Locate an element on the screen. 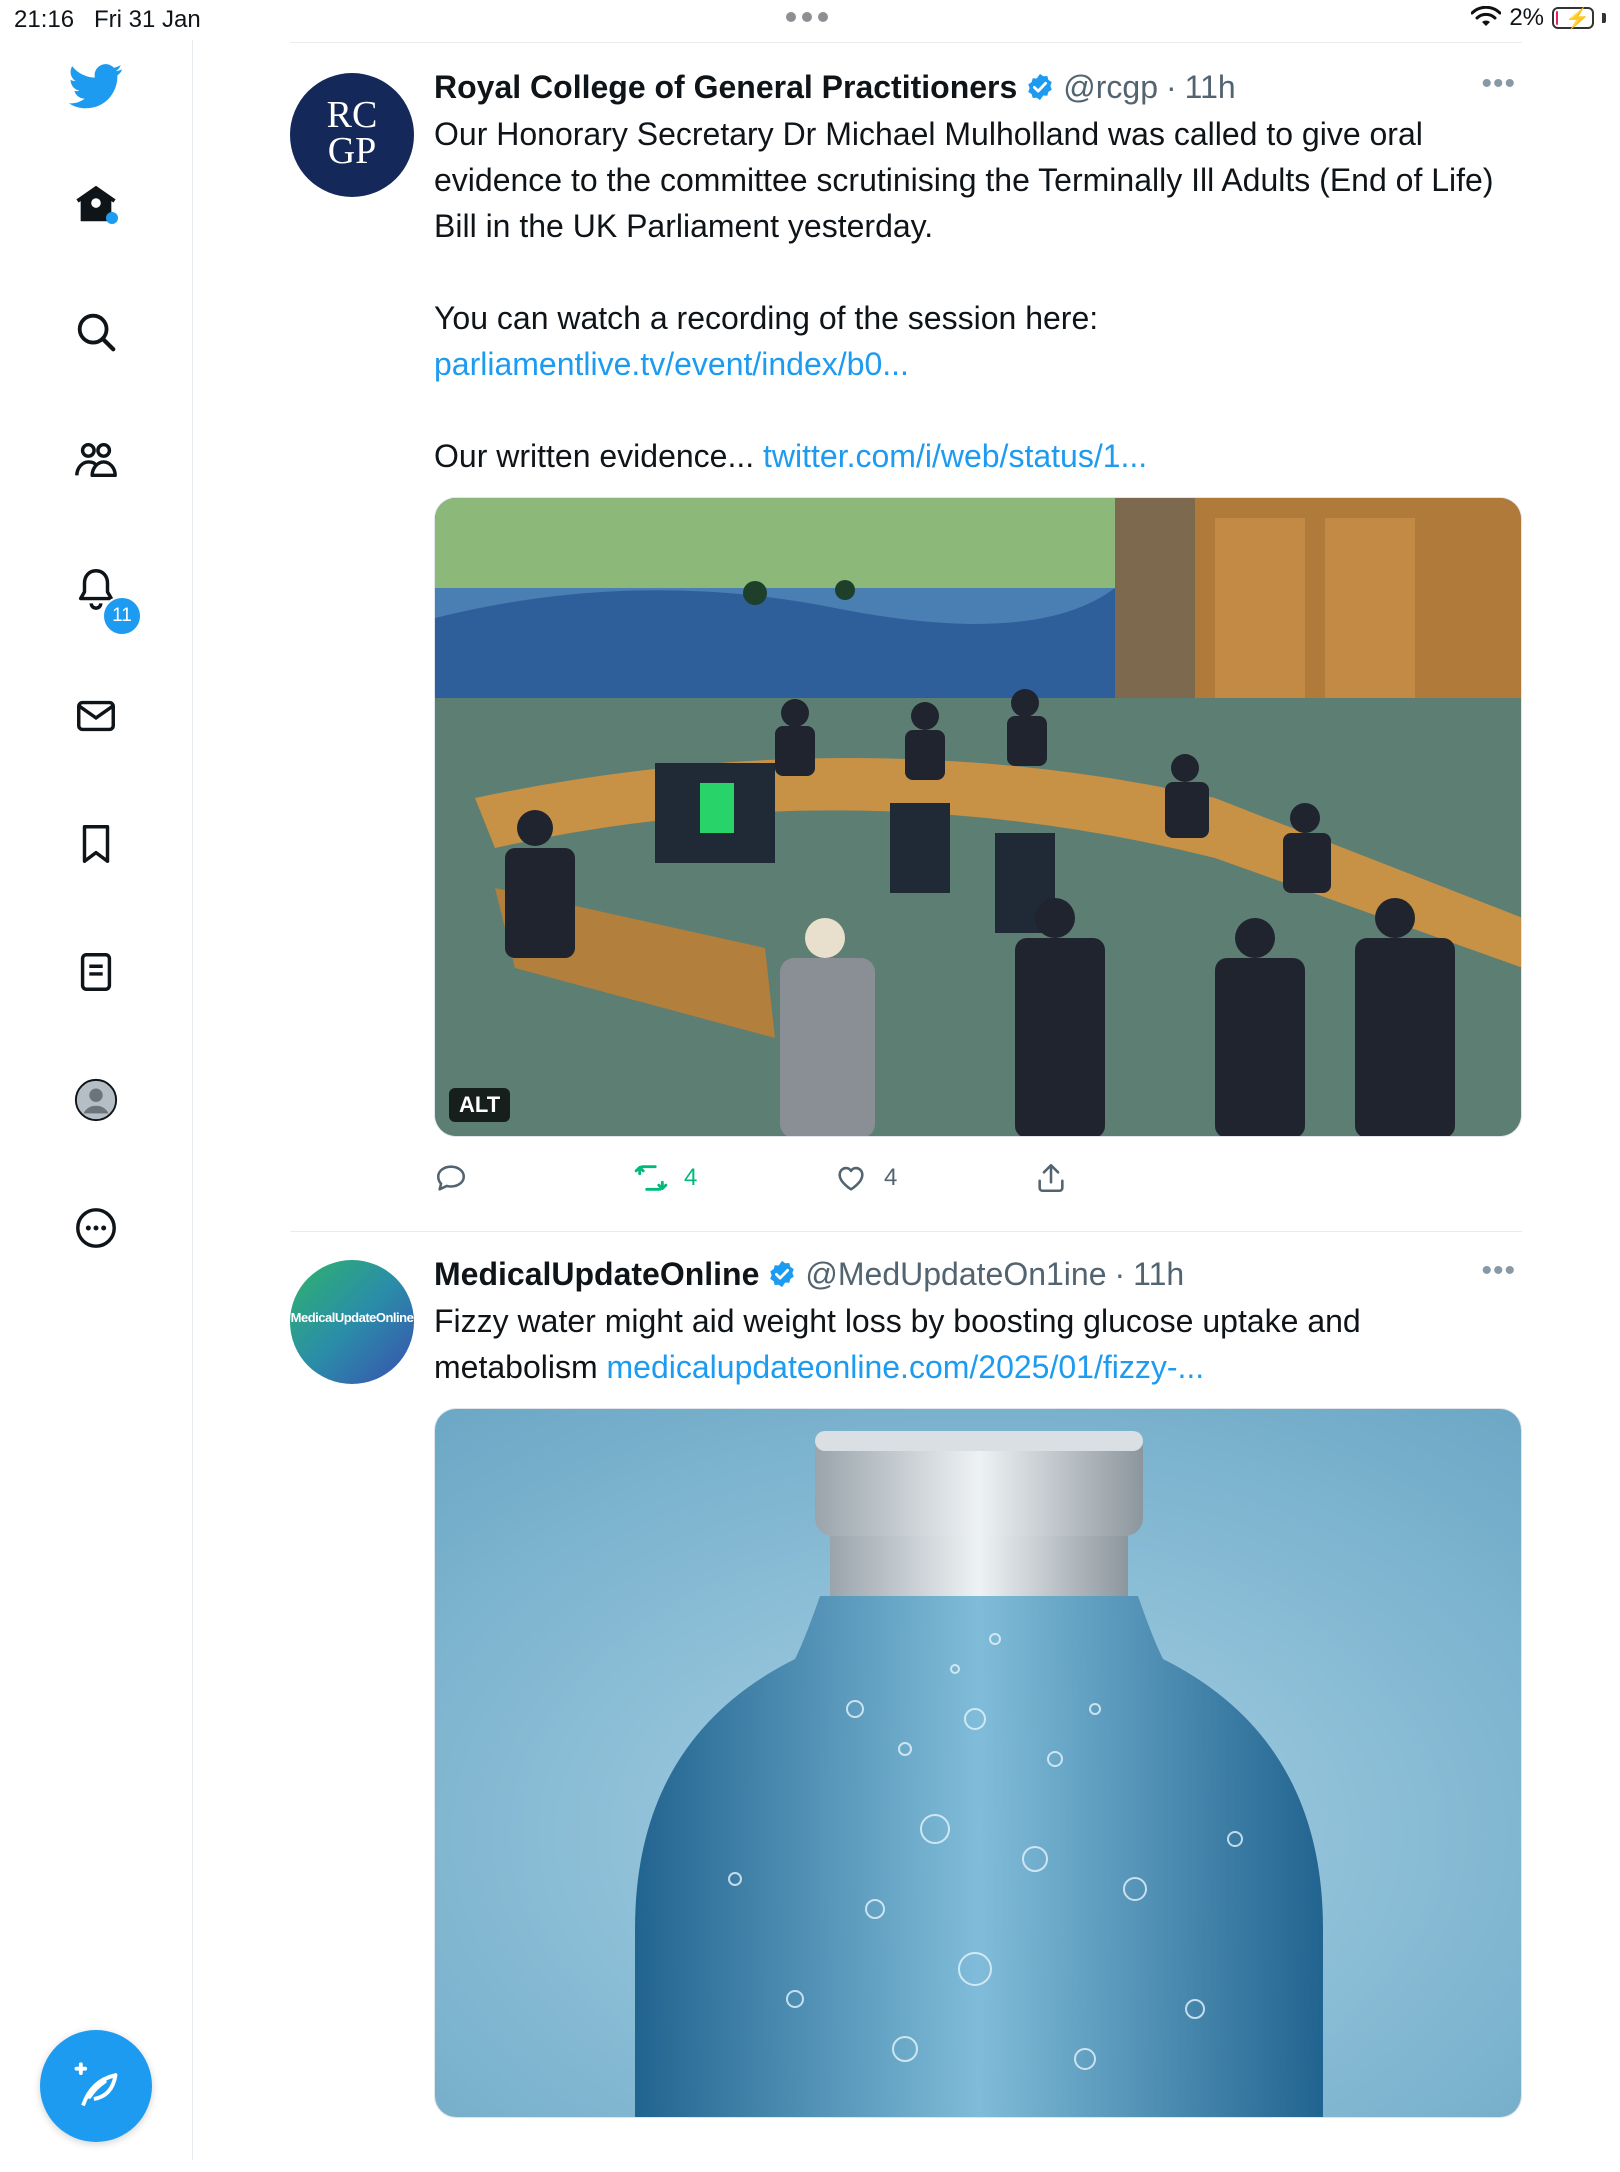 This screenshot has height=2172, width=1620. author-name: MedicalUpdateOnline is located at coordinates (596, 1274).